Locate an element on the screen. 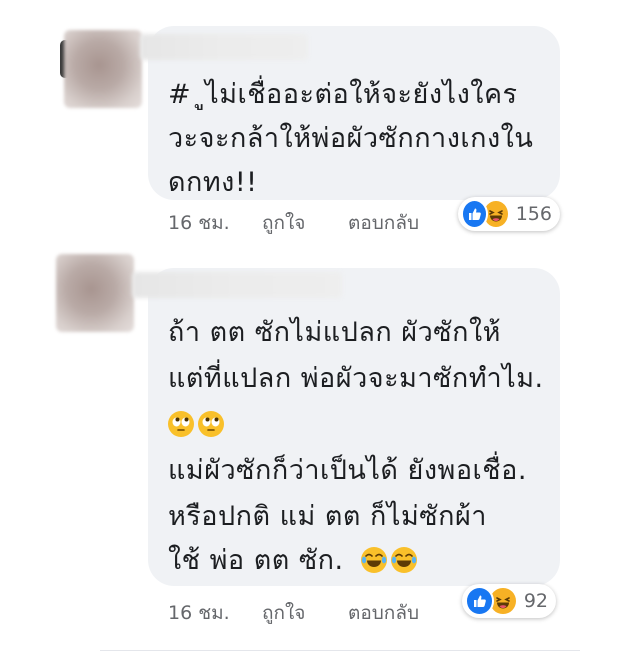 The image size is (640, 664). comment-text-line: วะจะกล้าให้พ่อผัวซักกางเกงใน is located at coordinates (351, 138).